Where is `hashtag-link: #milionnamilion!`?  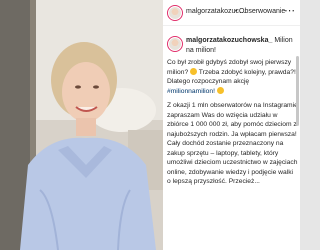
hashtag-link: #milionnamilion! is located at coordinates (191, 91).